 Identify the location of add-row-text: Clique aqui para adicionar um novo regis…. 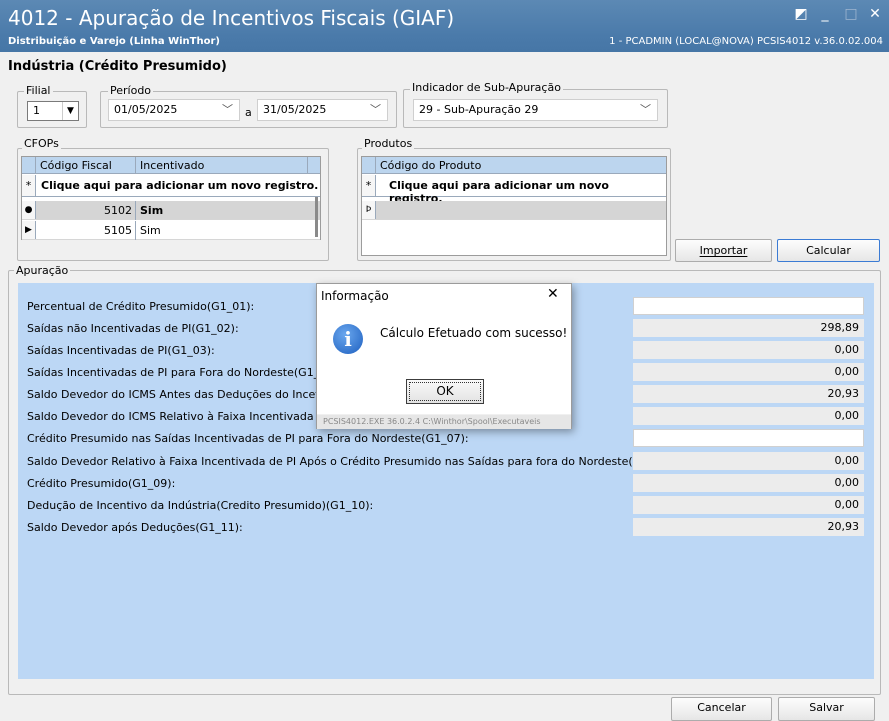
(179, 185).